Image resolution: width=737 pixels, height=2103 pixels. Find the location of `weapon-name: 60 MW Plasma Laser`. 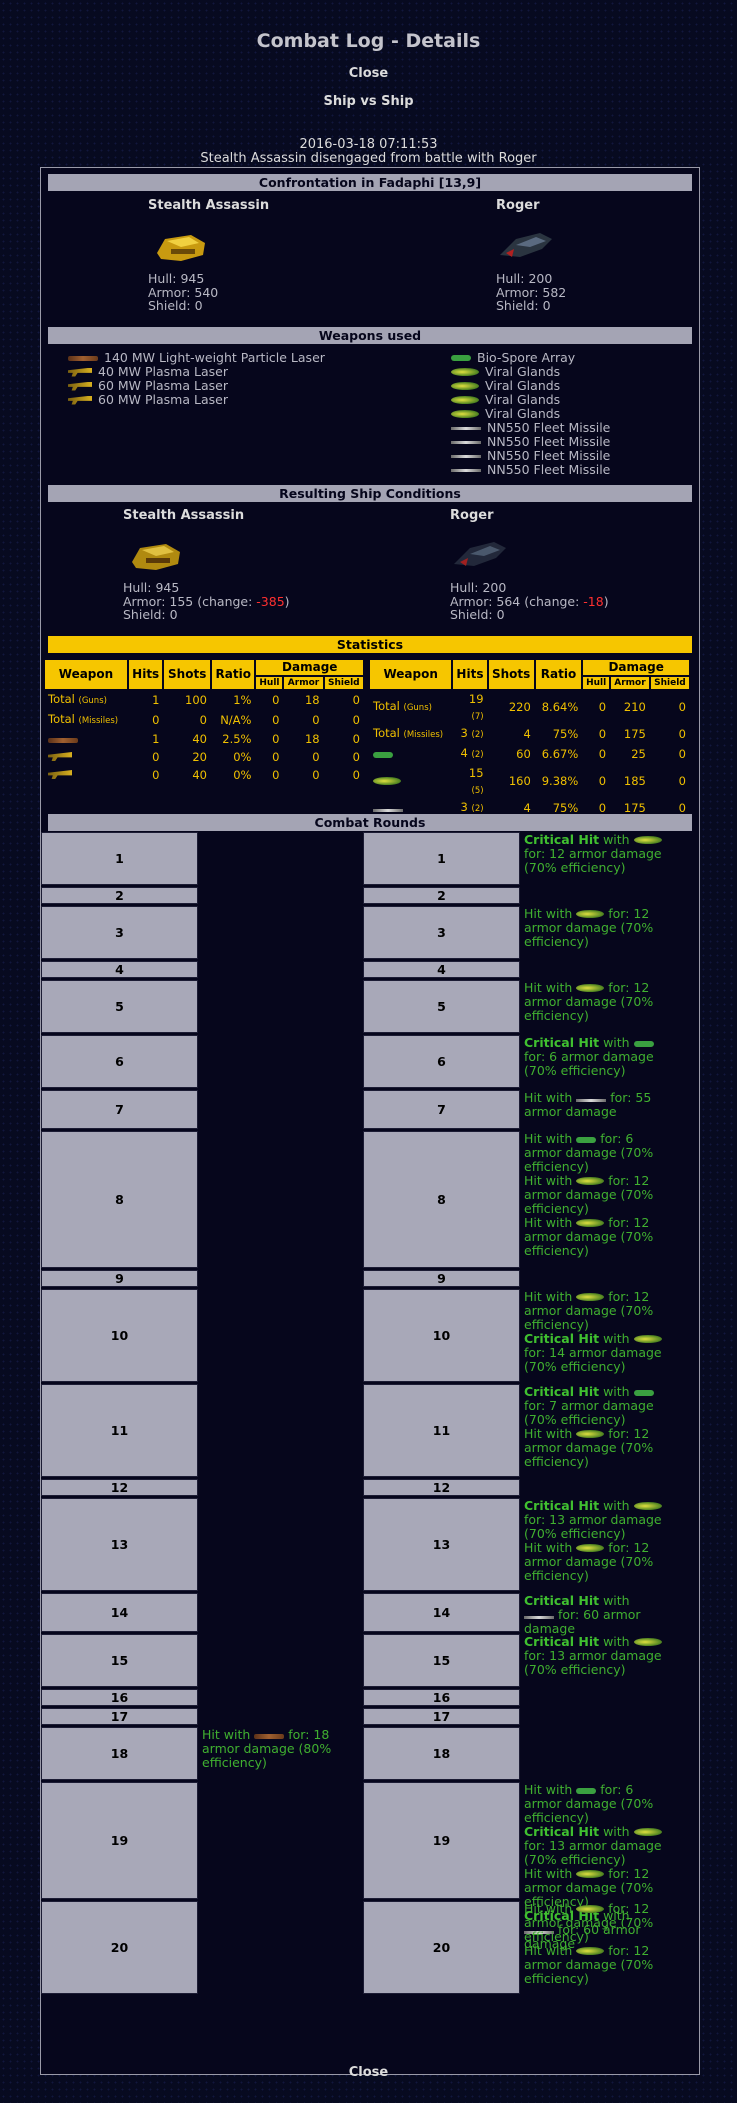

weapon-name: 60 MW Plasma Laser is located at coordinates (163, 385).